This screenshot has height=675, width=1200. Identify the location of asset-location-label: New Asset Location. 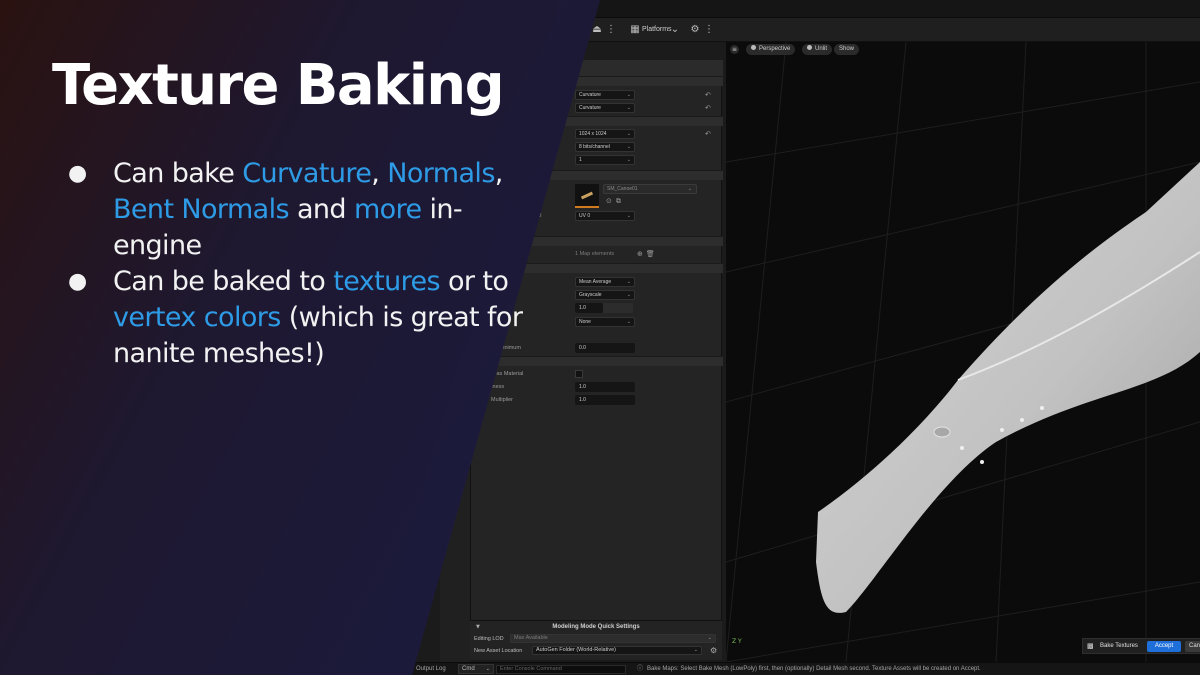
(498, 651).